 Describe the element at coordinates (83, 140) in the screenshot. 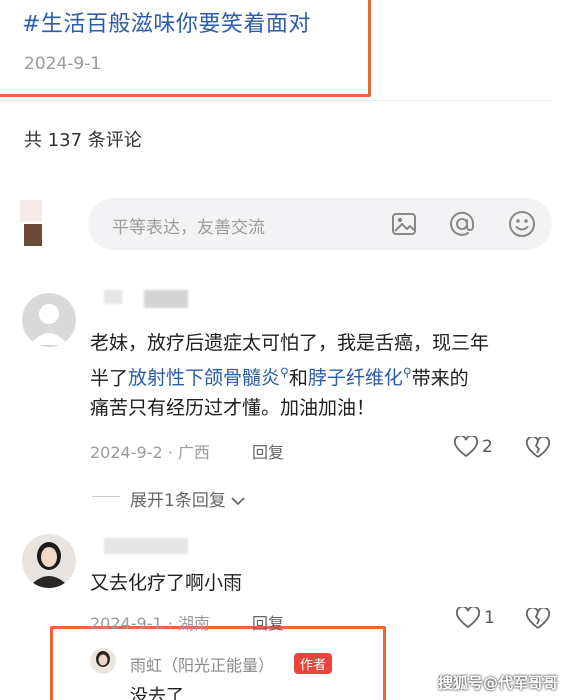

I see `comment-count: 共 137 条评论` at that location.